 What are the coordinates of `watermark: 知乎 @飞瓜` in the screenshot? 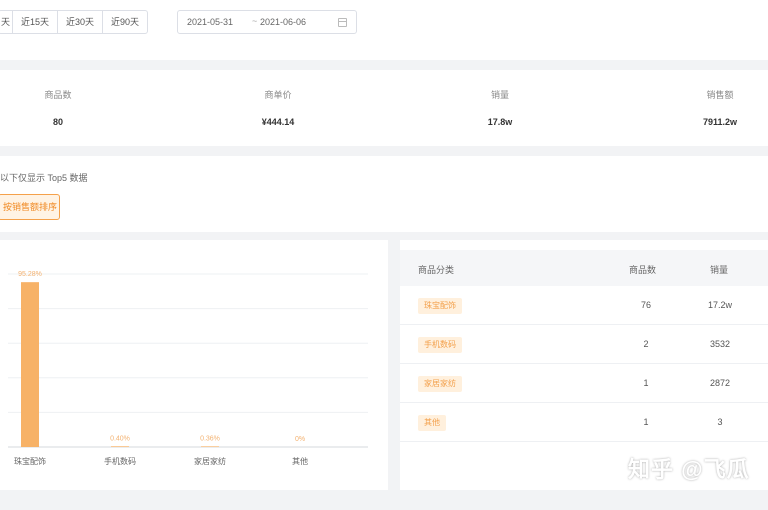 It's located at (689, 469).